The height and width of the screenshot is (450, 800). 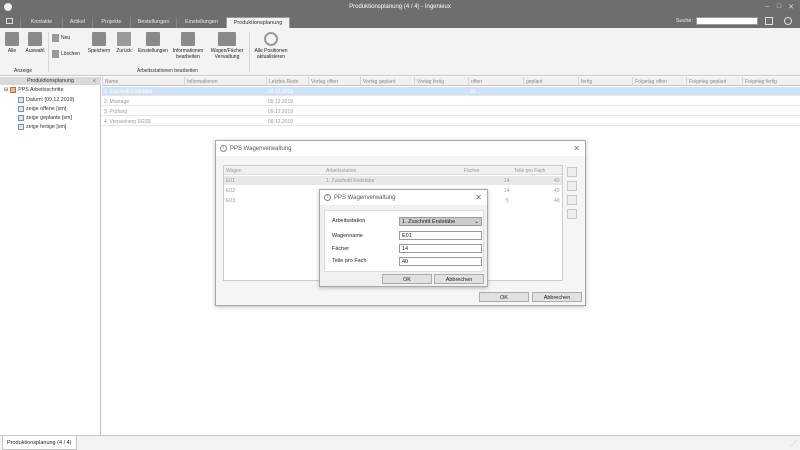 What do you see at coordinates (188, 54) in the screenshot?
I see `informationen-label: Informationen bearbeiten` at bounding box center [188, 54].